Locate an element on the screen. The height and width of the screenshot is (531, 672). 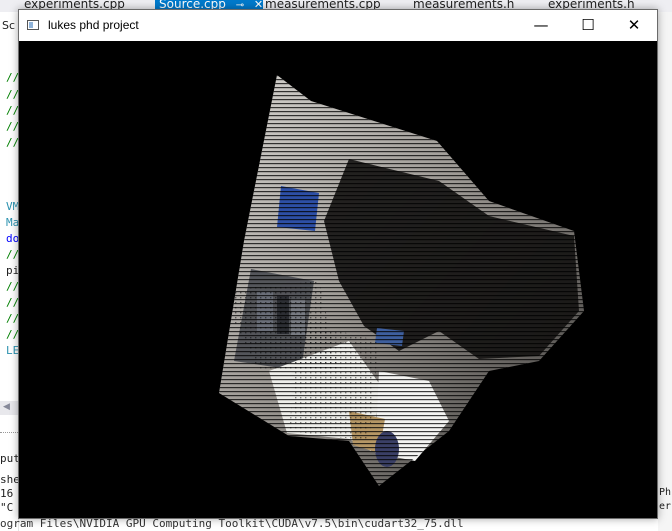
output-line: she is located at coordinates (10, 479).